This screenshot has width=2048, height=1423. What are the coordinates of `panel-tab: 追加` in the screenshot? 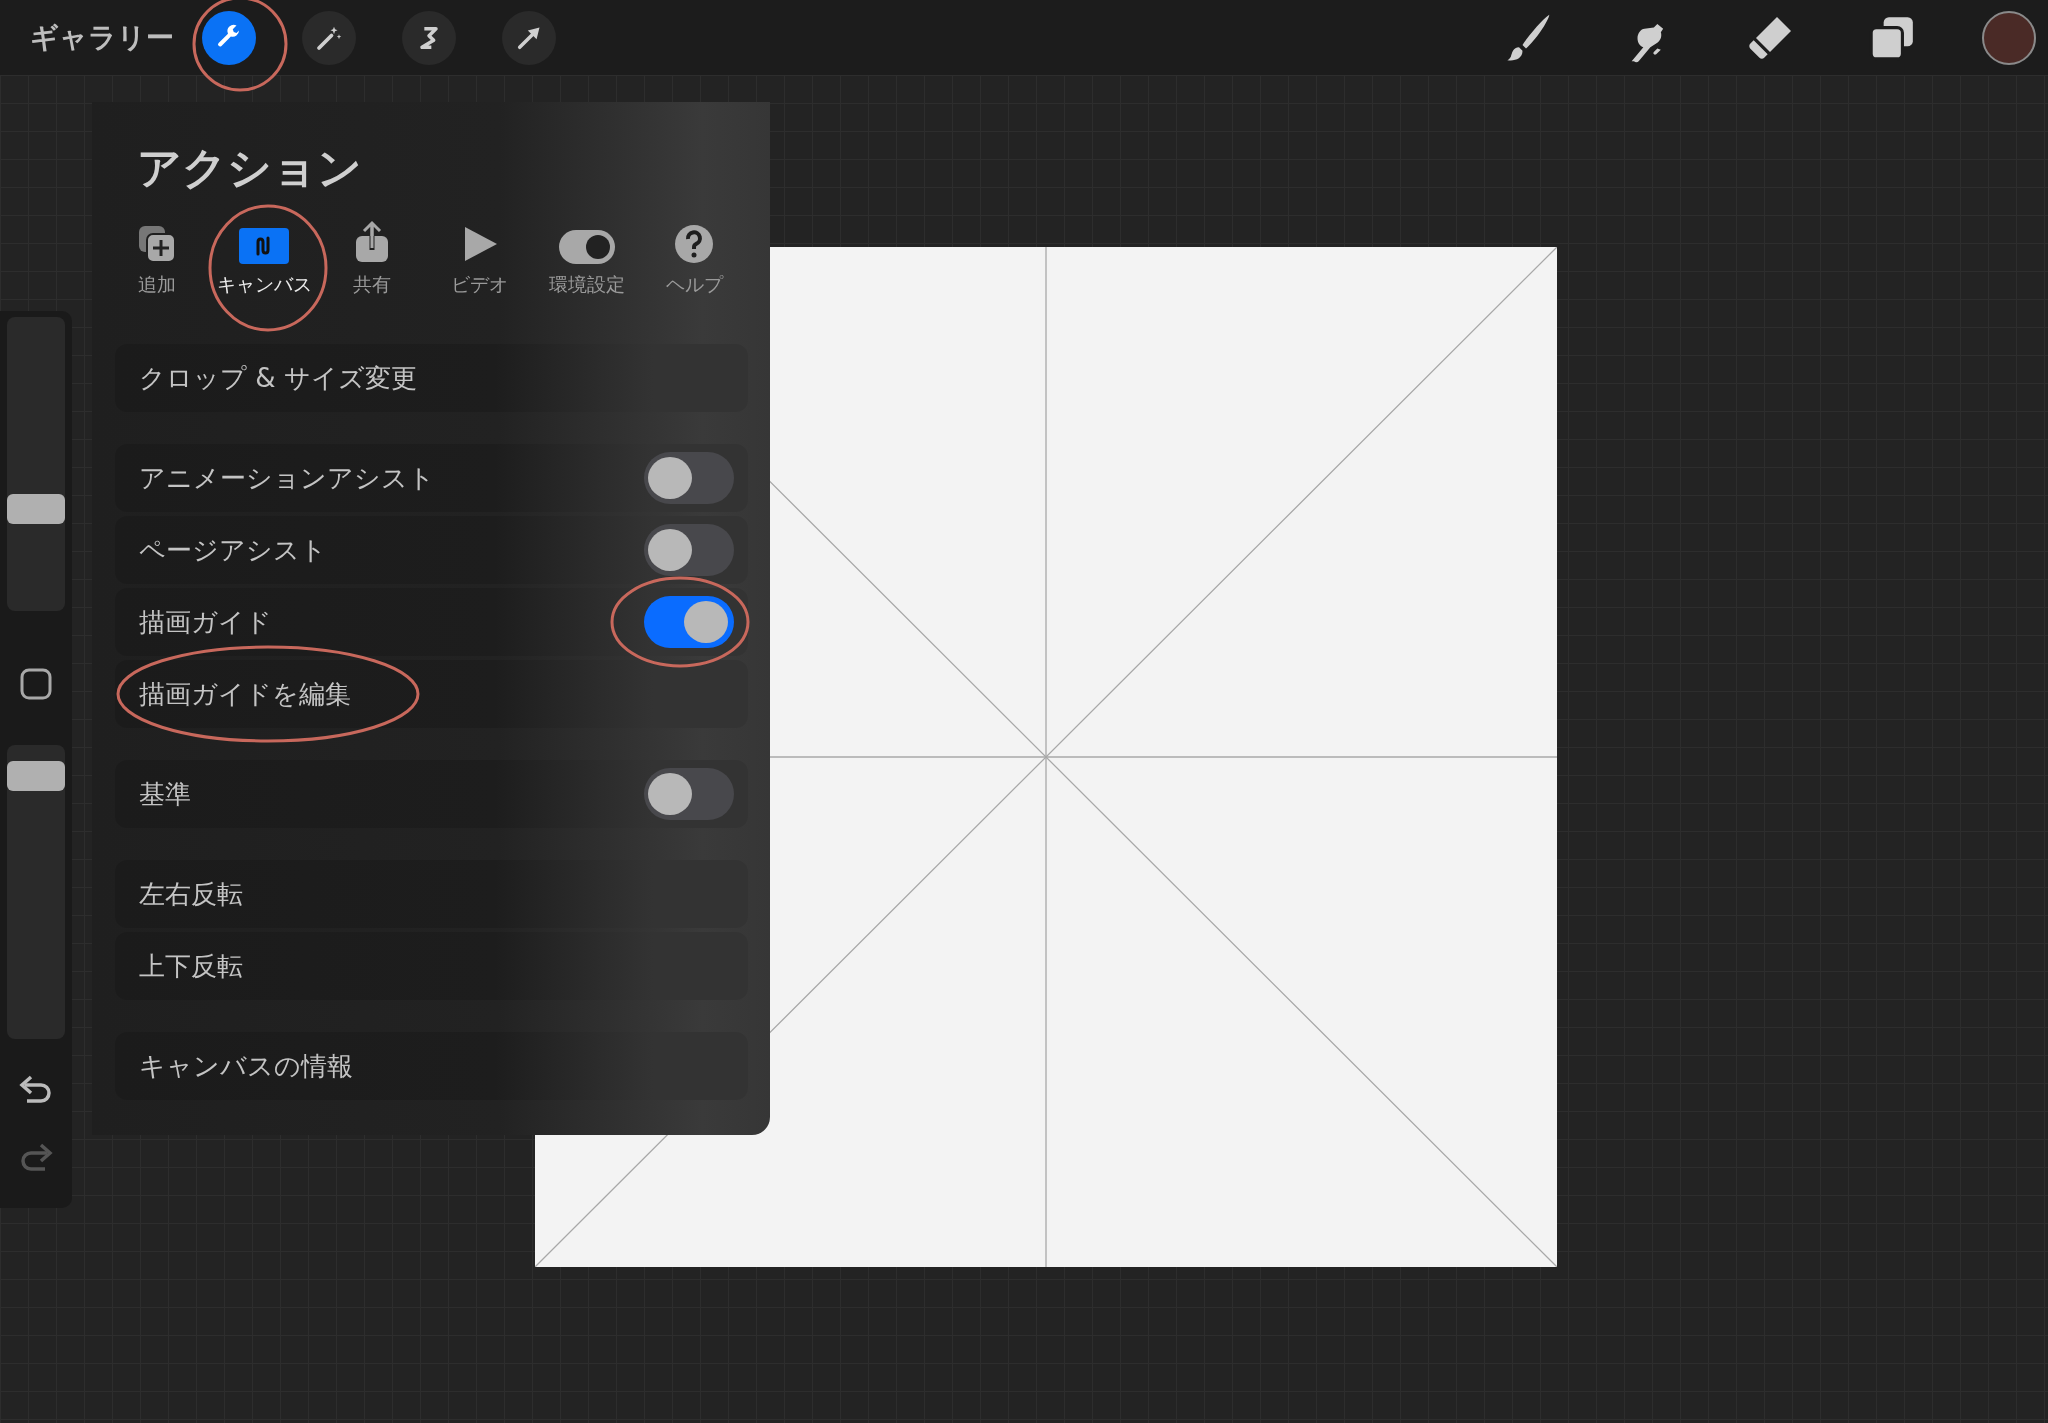 It's located at (157, 258).